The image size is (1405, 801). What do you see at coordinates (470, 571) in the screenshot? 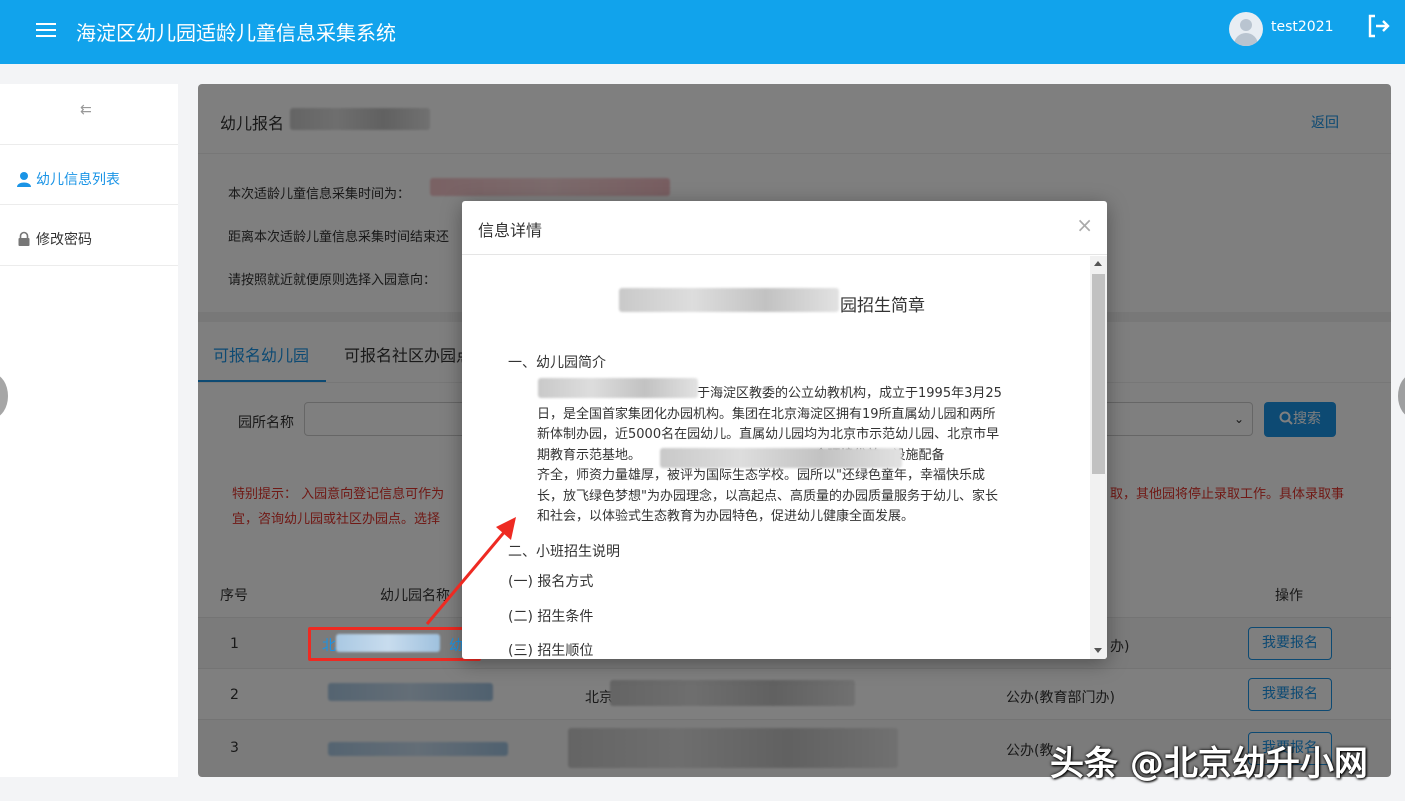
I see `annotation-arrow` at bounding box center [470, 571].